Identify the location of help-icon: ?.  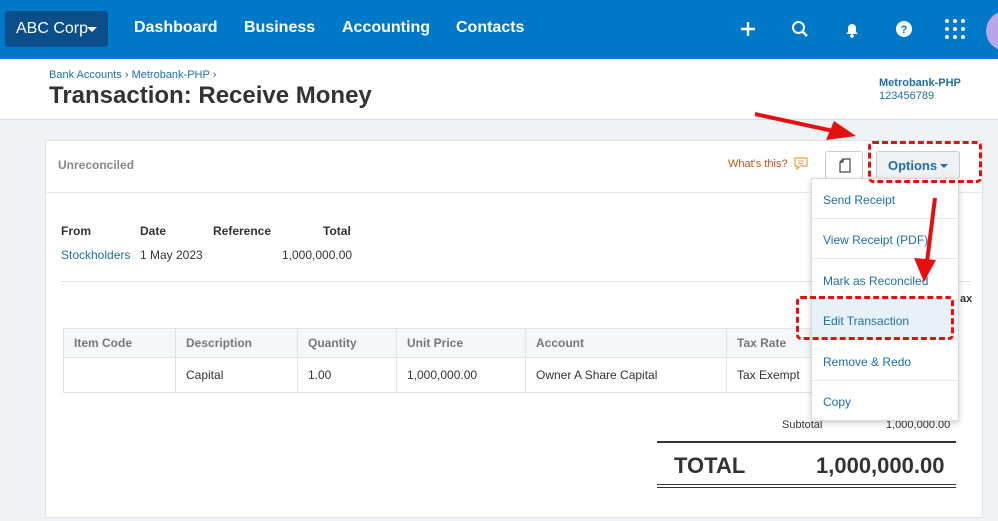
(904, 29).